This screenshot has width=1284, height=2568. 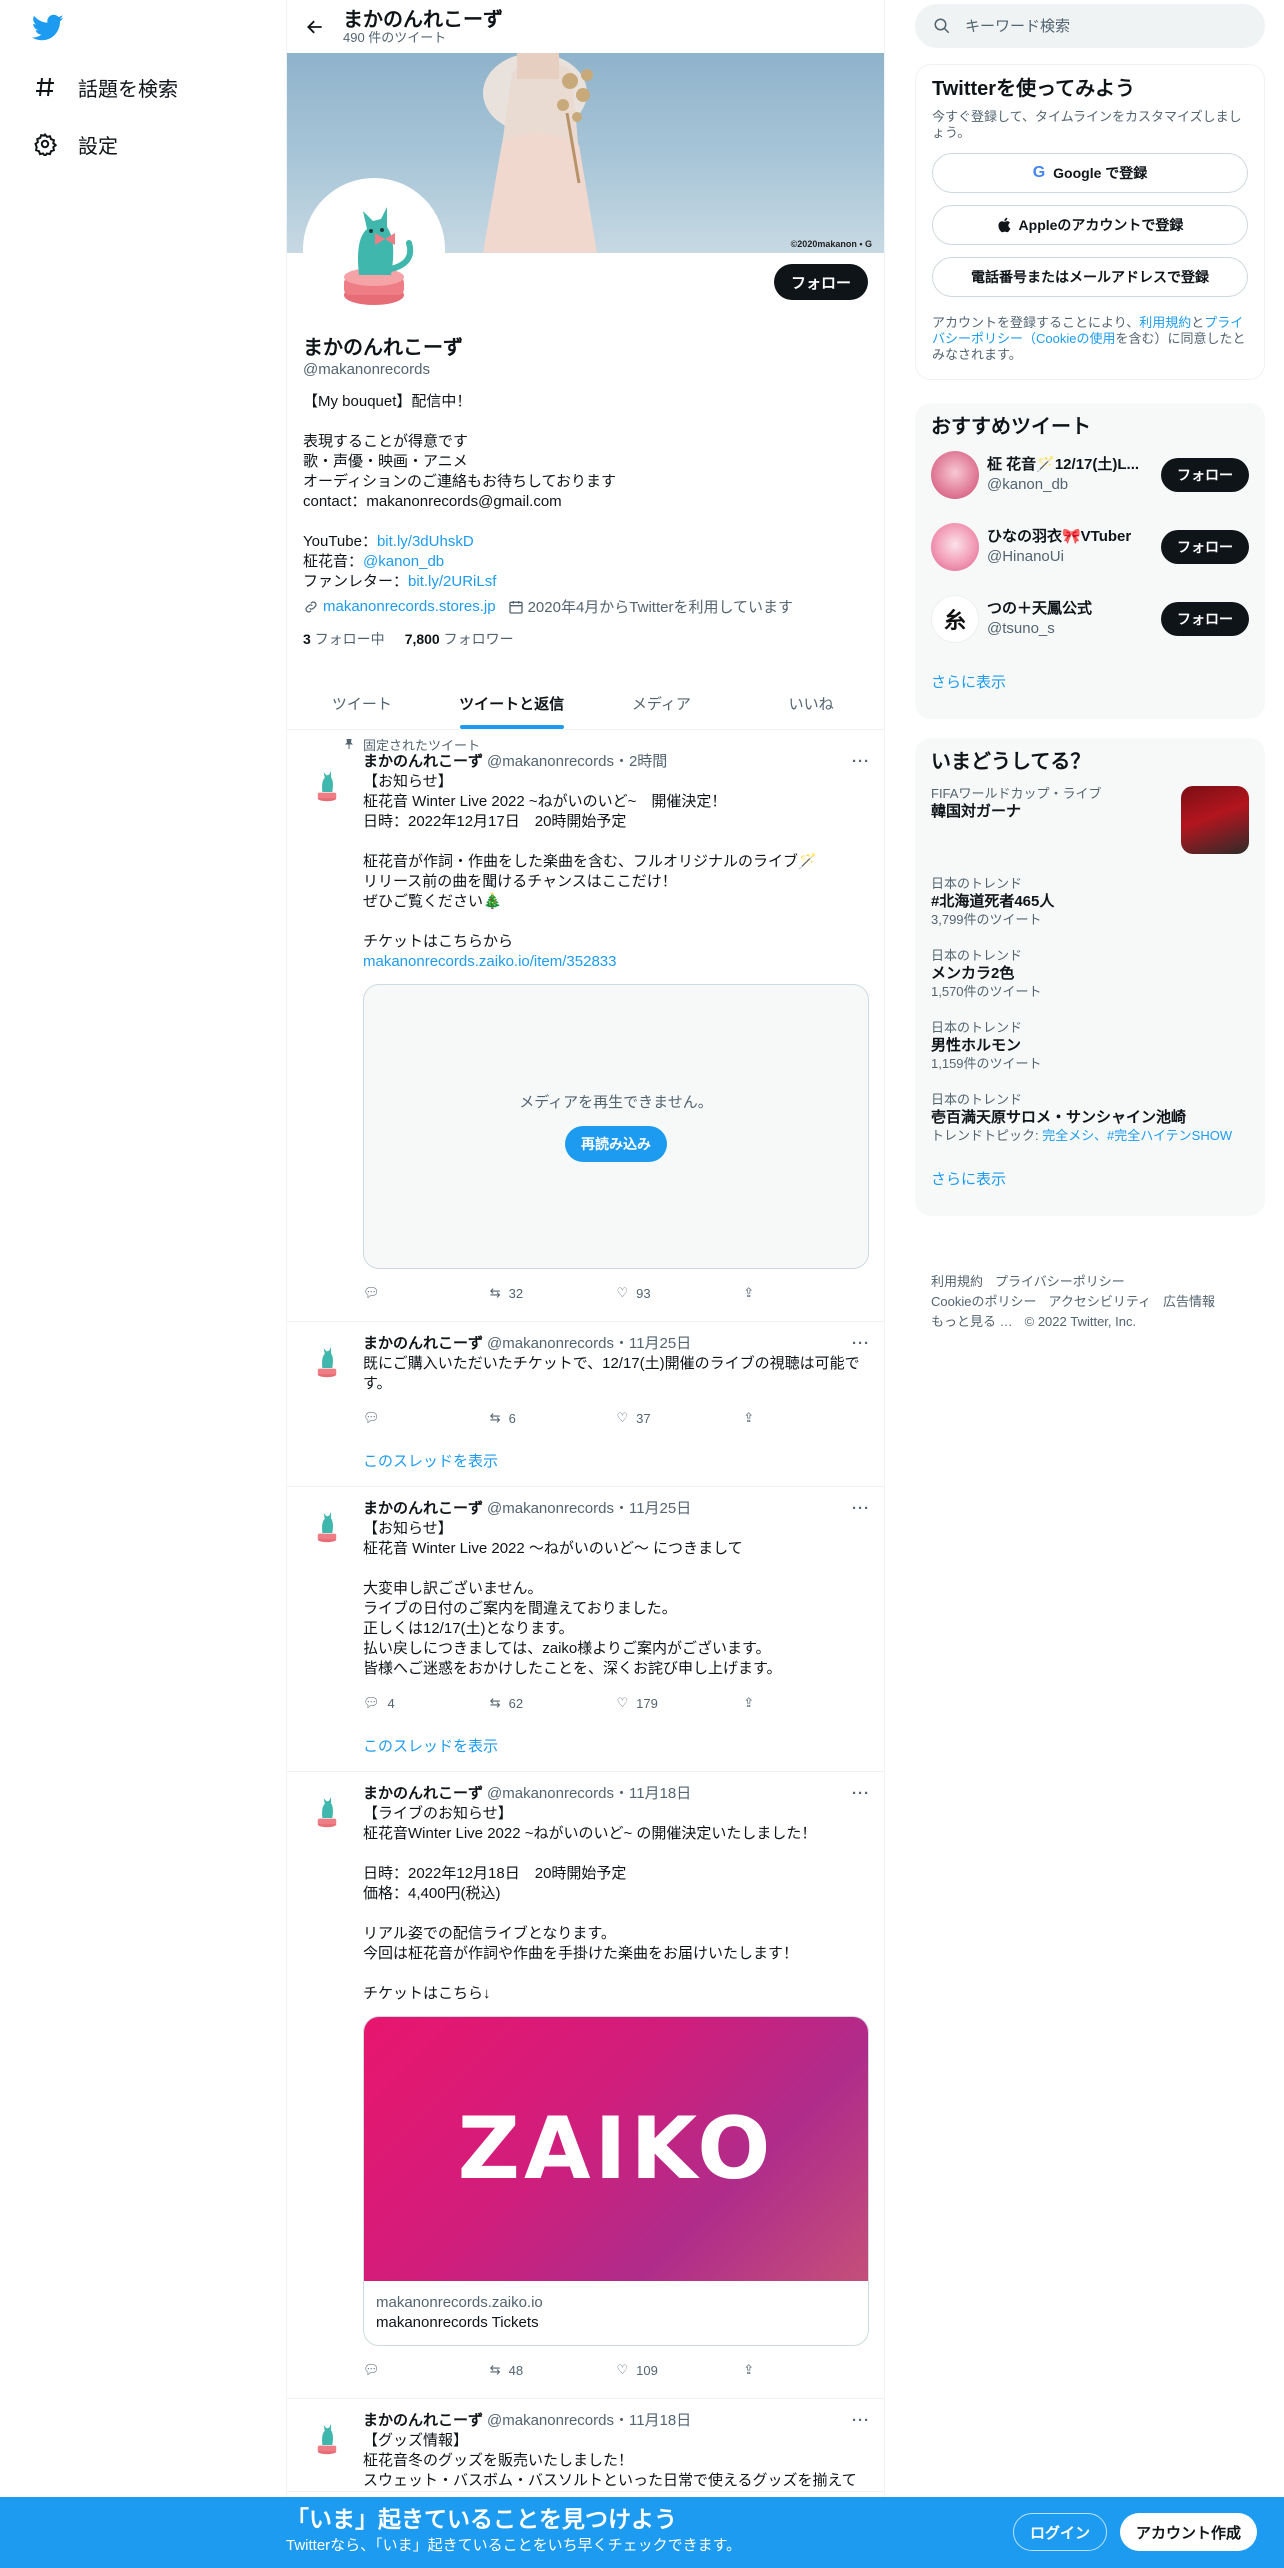 I want to click on like-button: ♡ 37, so click(x=680, y=1418).